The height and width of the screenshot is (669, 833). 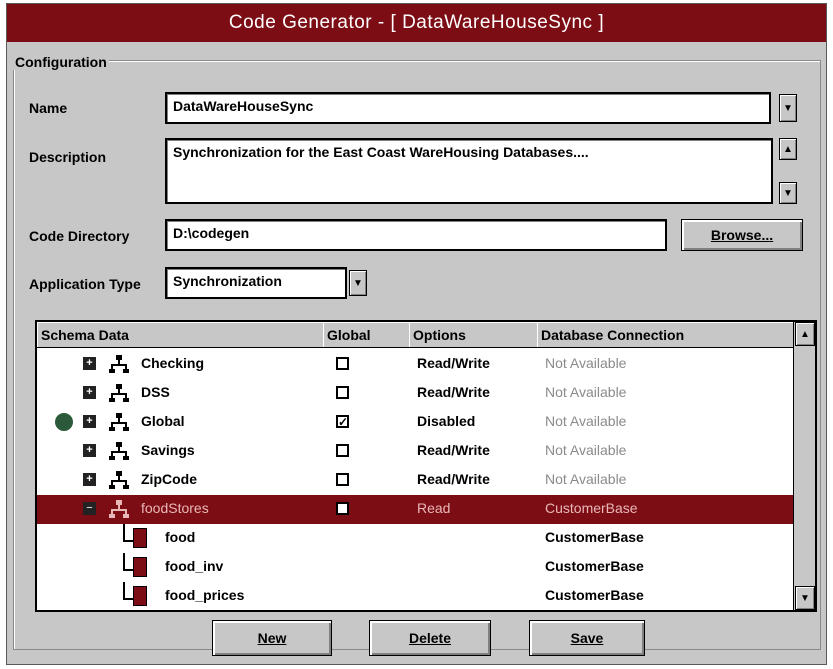 What do you see at coordinates (665, 335) in the screenshot?
I see `col-header-database-connection: Database Connection` at bounding box center [665, 335].